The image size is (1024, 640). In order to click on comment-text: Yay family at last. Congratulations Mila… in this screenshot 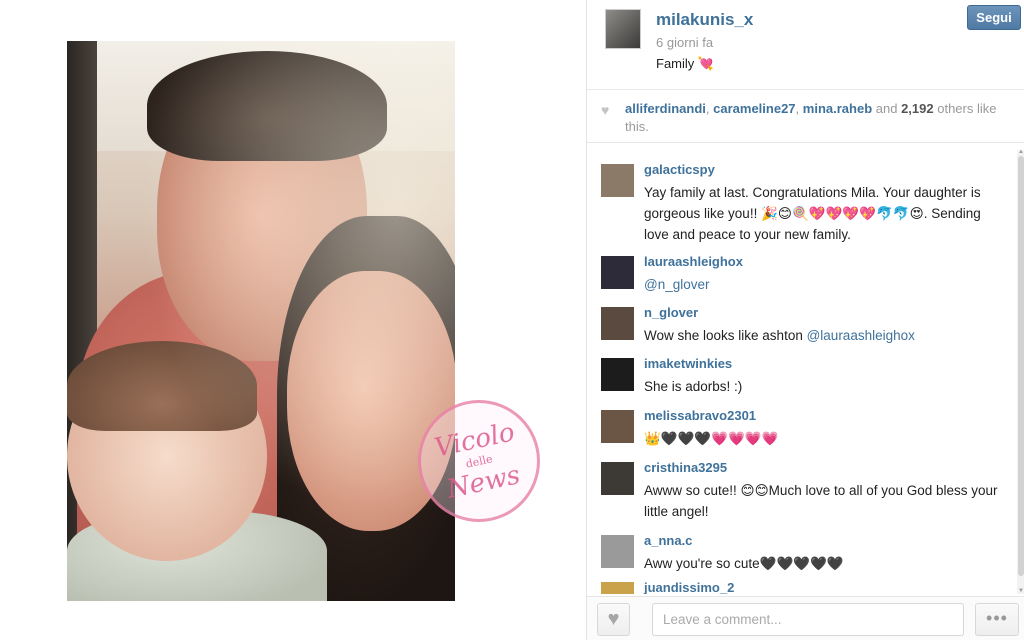, I will do `click(812, 213)`.